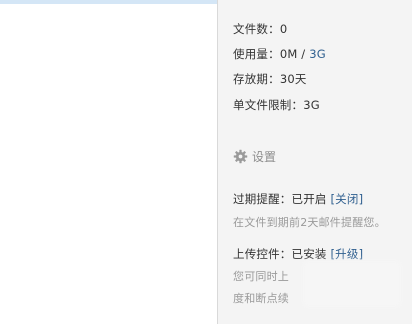 Image resolution: width=412 pixels, height=324 pixels. I want to click on retention-label: 存放期：, so click(256, 79).